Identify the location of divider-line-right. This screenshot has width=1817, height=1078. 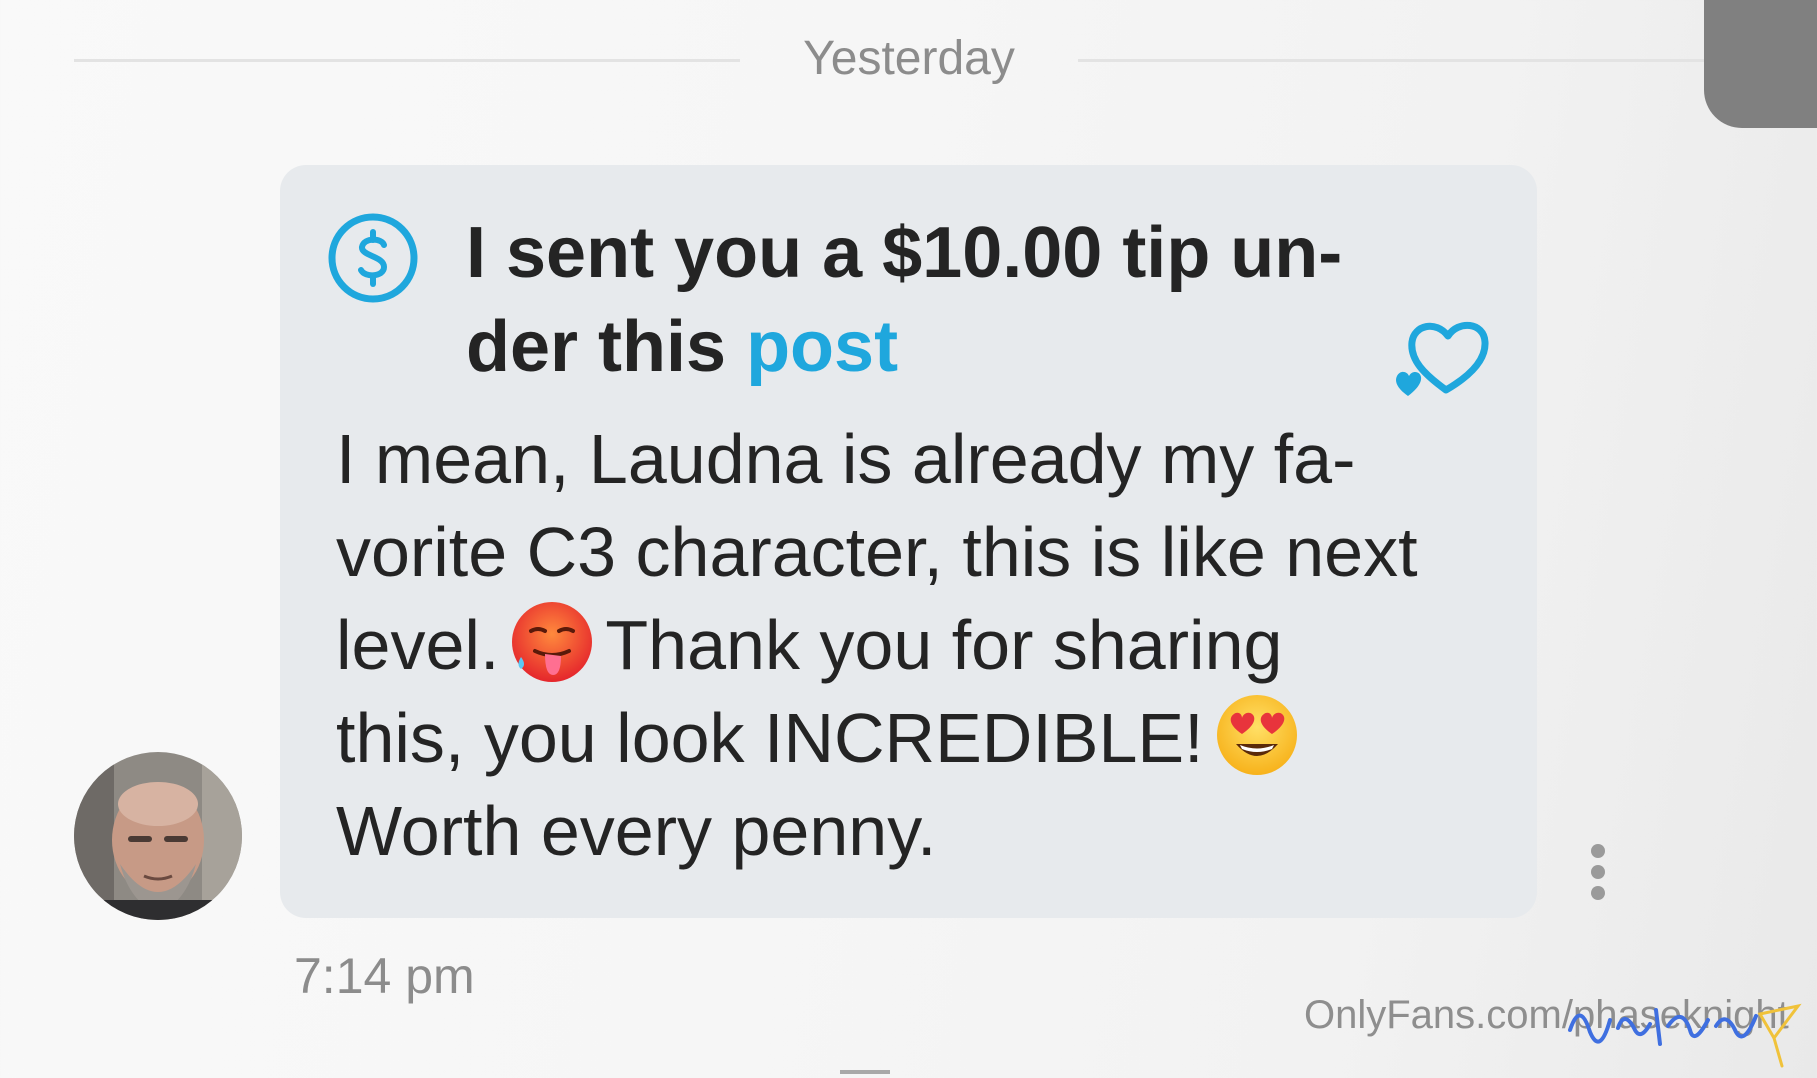
(1391, 60).